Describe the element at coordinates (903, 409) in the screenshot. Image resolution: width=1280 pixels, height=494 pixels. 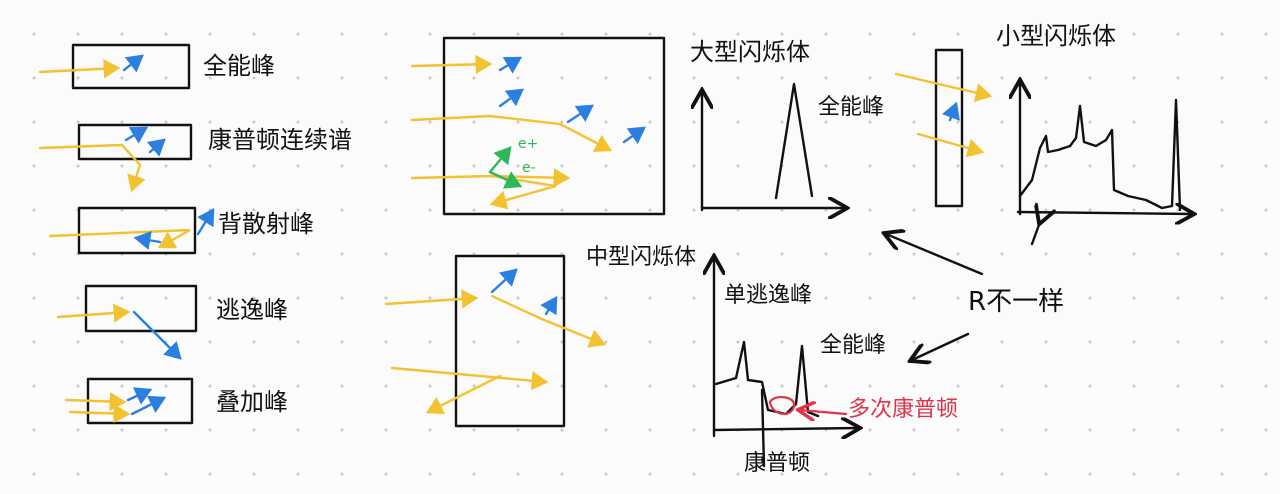
I see `label-multiple-compton: 多次康普顿` at that location.